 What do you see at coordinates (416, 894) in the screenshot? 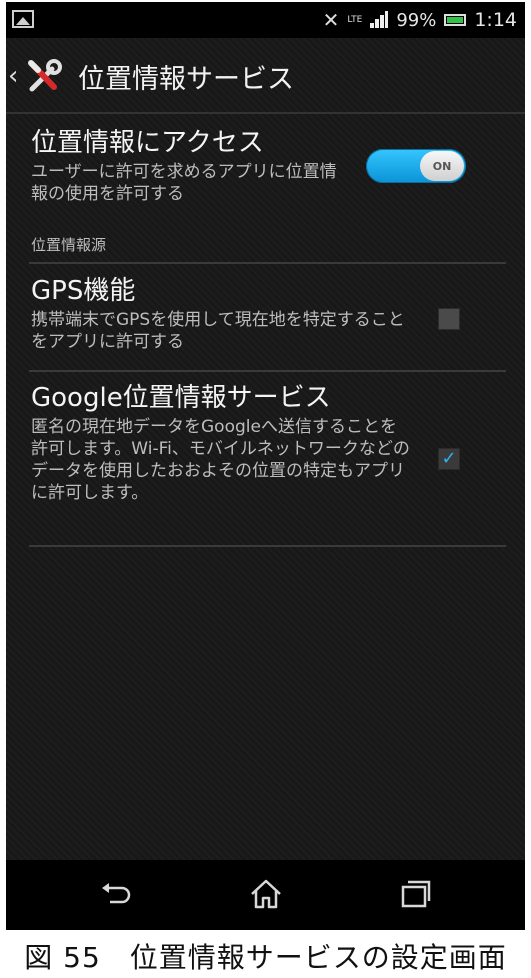
I see `recent-apps-icon` at bounding box center [416, 894].